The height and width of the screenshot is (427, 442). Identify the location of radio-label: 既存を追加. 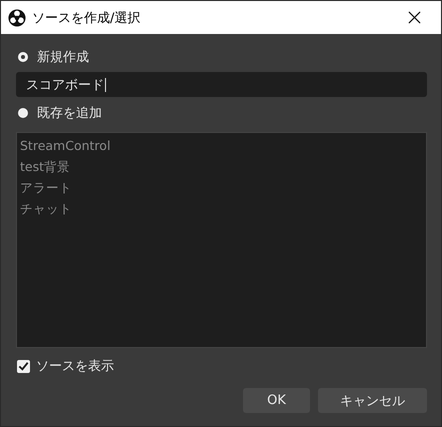
(69, 113).